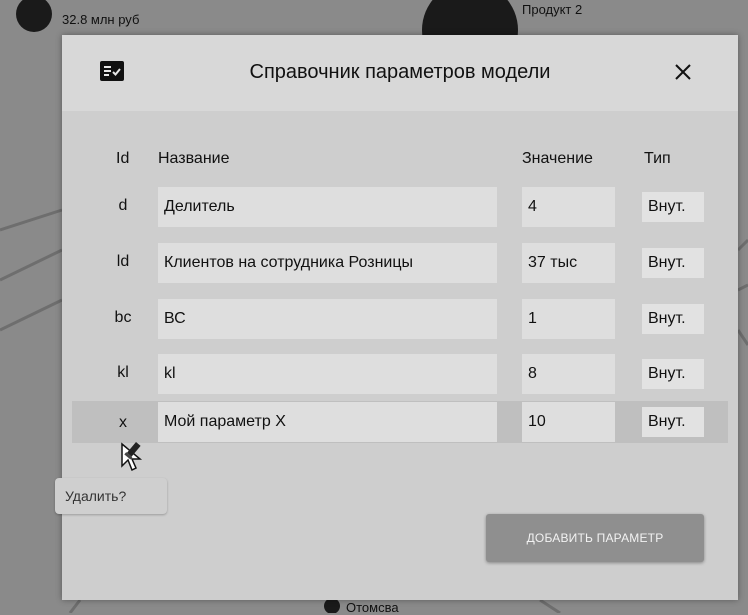 The image size is (748, 615). Describe the element at coordinates (123, 372) in the screenshot. I see `param-id: kl` at that location.